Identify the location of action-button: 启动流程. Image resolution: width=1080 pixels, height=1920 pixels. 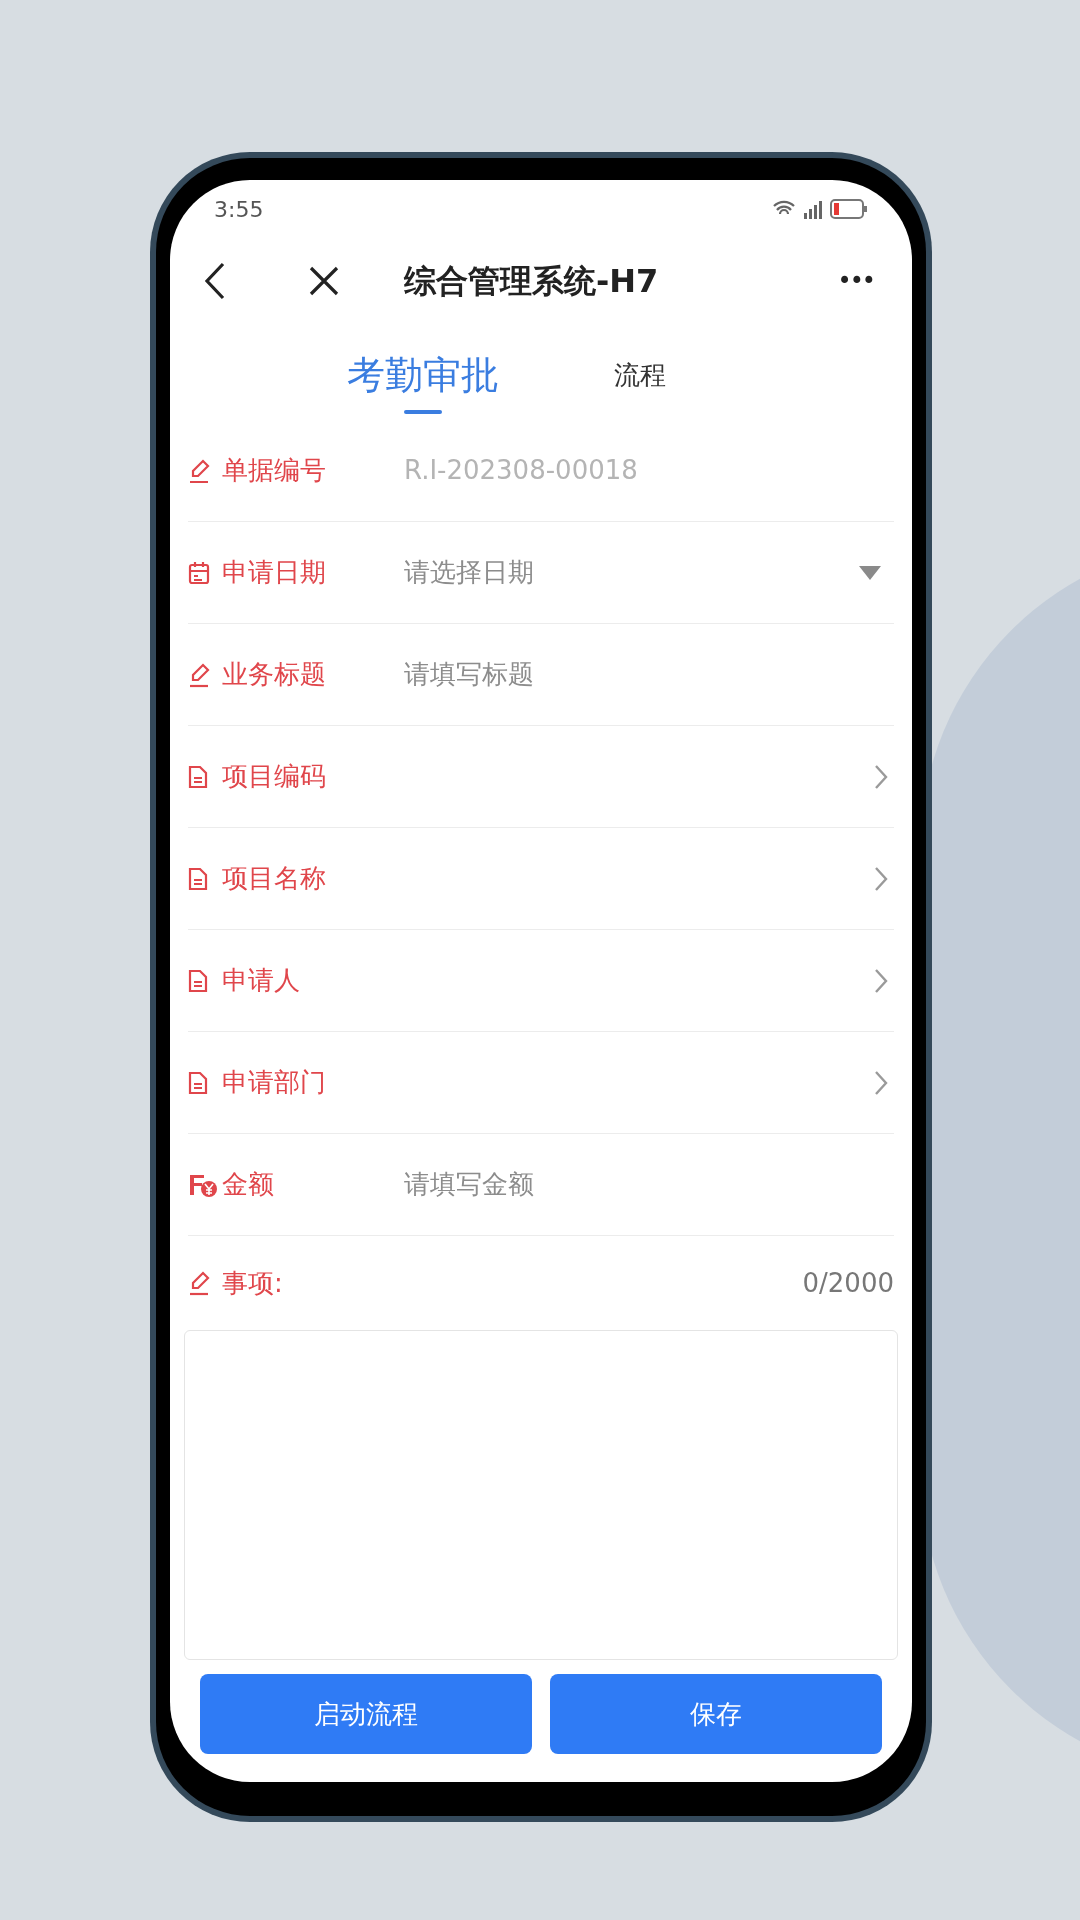
(366, 1714).